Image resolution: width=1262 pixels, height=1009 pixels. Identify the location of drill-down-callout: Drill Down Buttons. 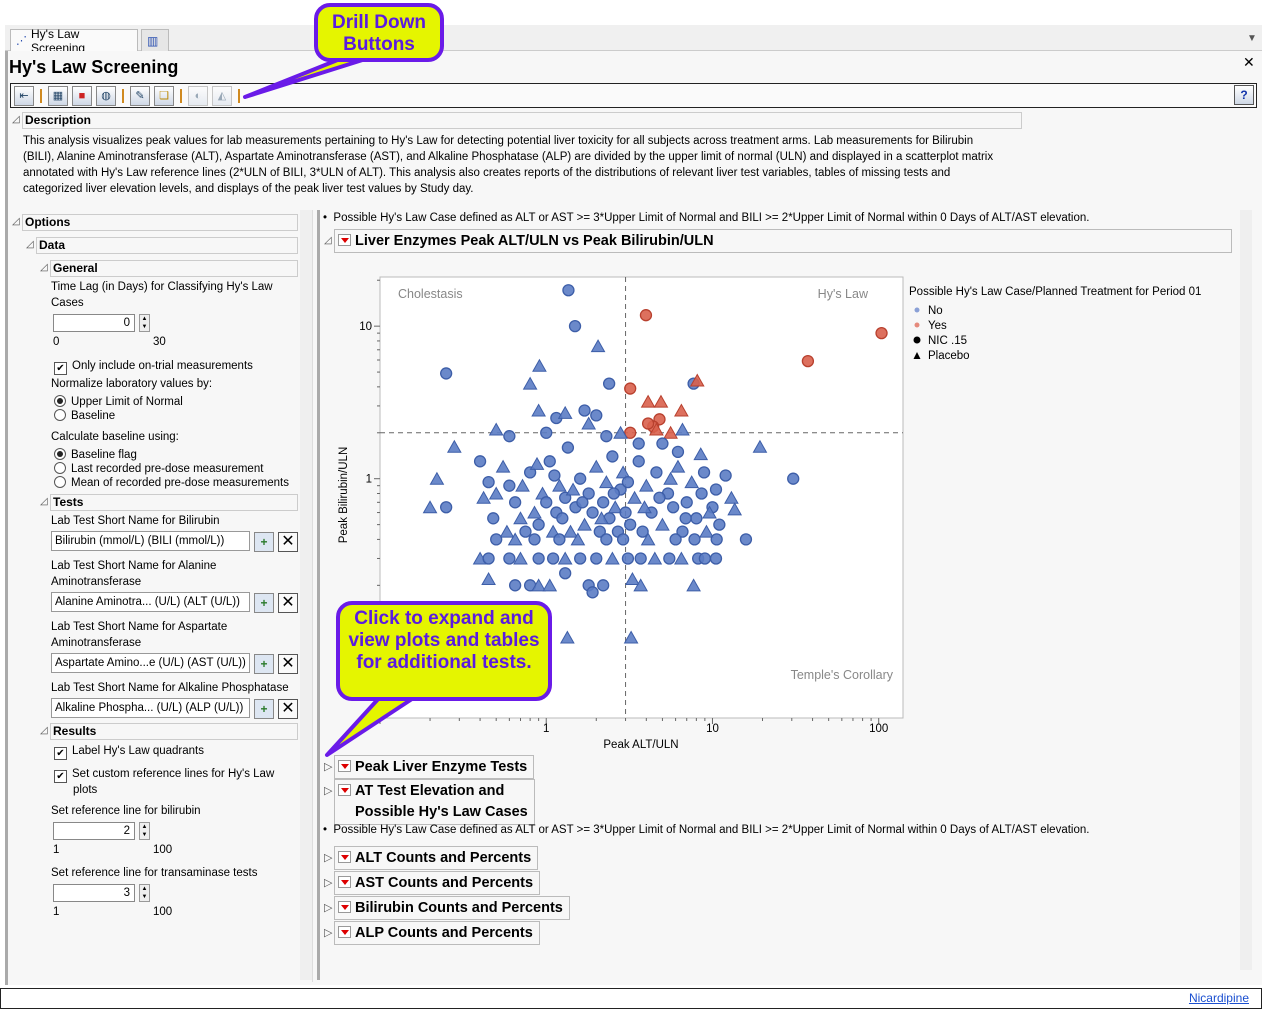
(379, 32).